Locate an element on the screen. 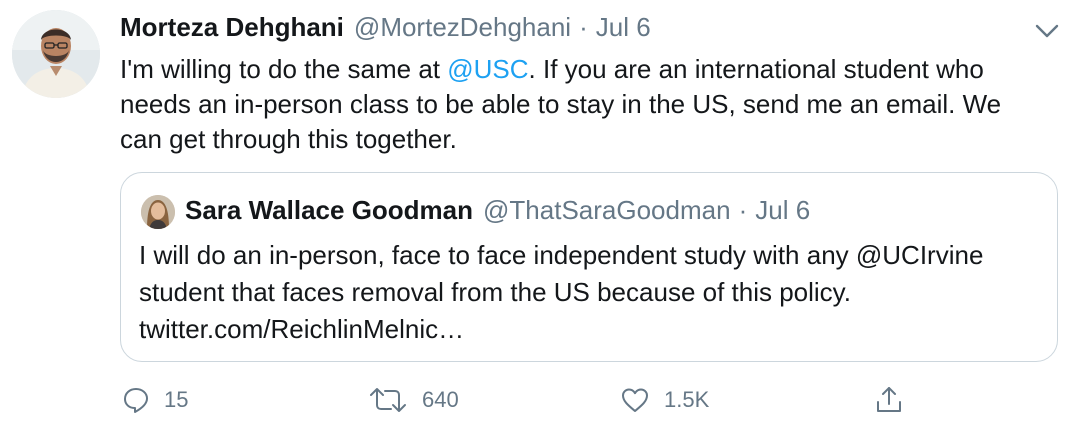 This screenshot has width=1080, height=448. author-avatar is located at coordinates (56, 54).